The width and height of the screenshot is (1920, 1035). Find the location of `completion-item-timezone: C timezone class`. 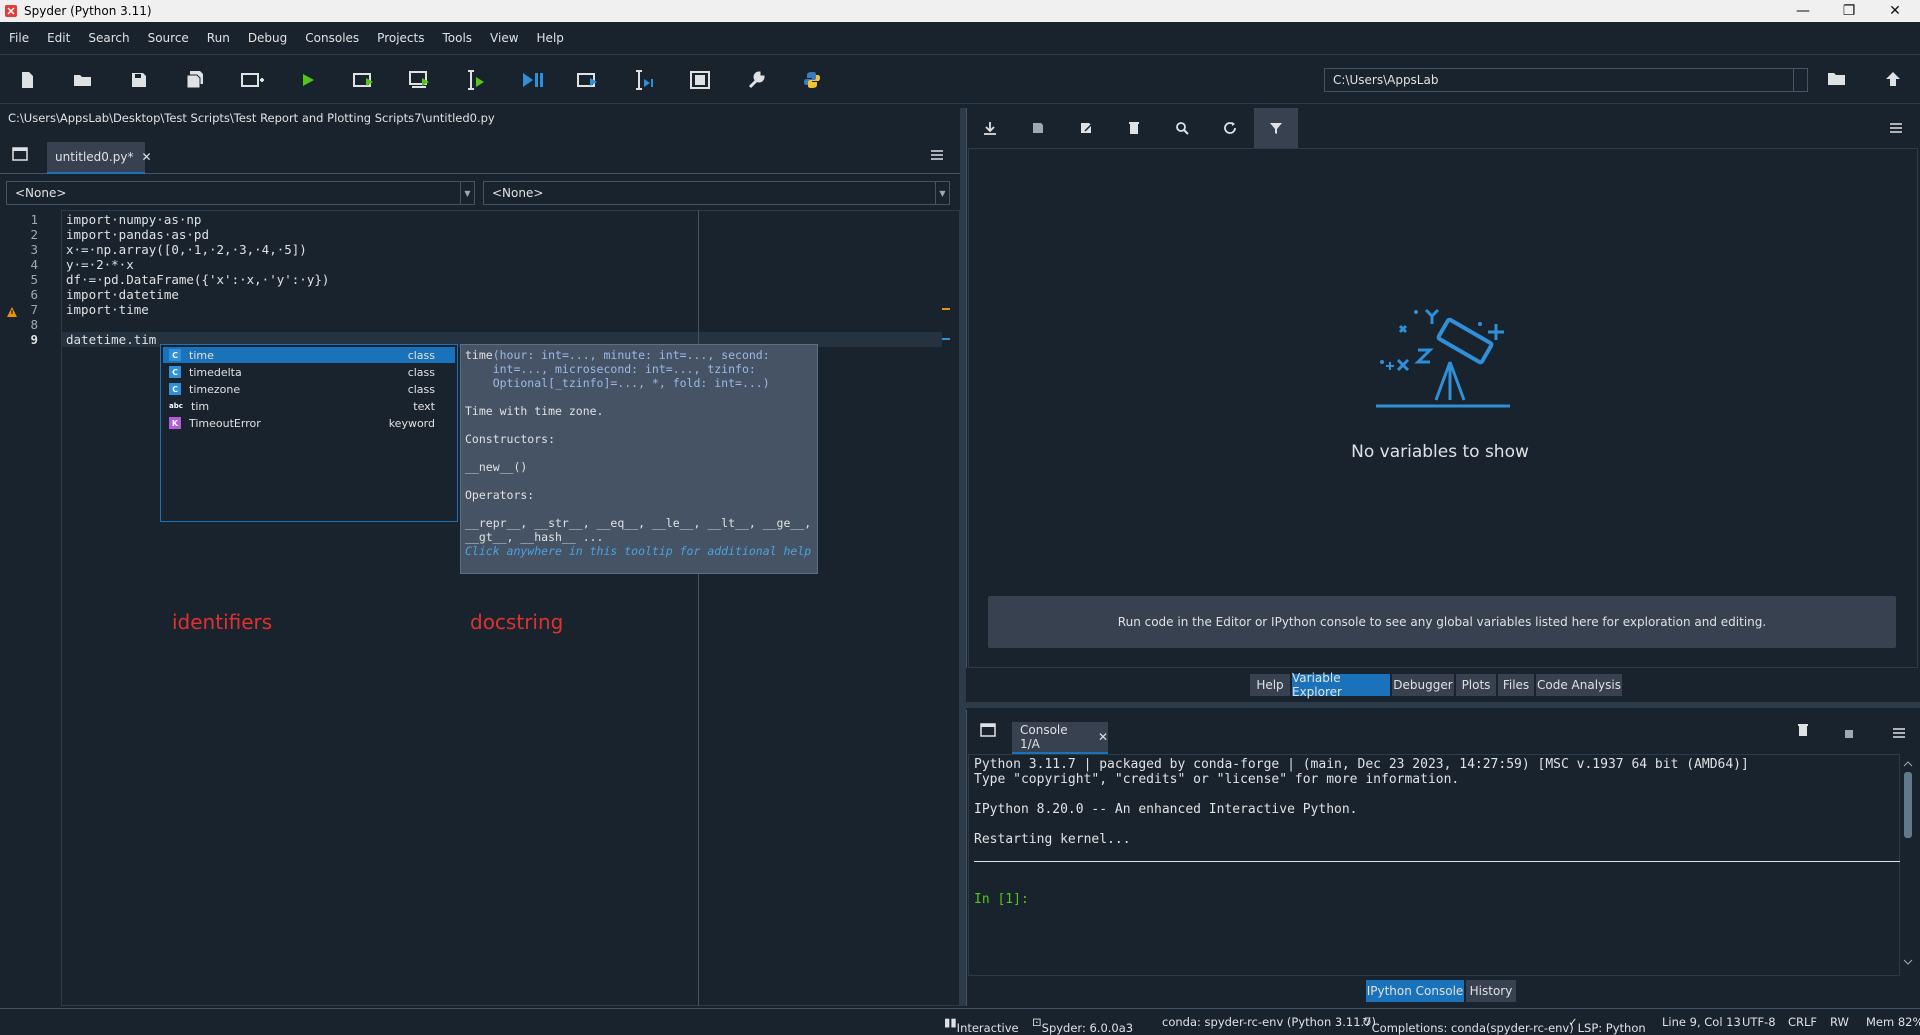

completion-item-timezone: C timezone class is located at coordinates (309, 389).